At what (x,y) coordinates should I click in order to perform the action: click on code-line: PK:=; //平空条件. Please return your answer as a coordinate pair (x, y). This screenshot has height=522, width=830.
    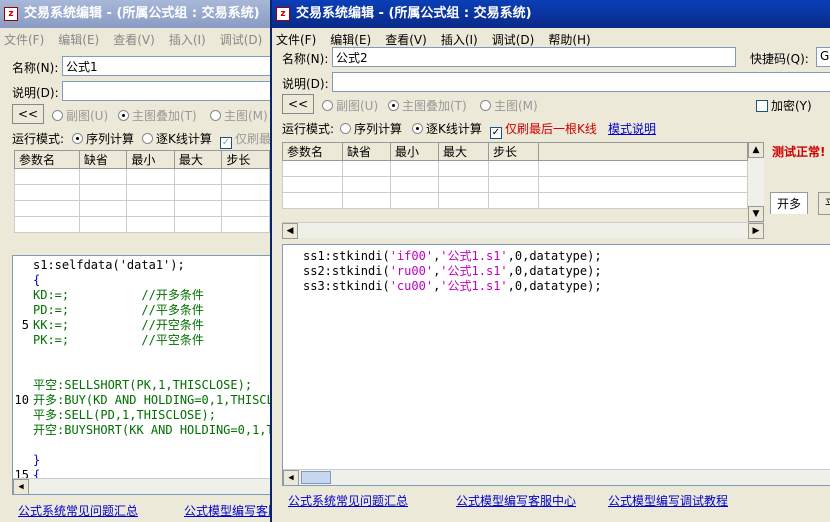
    Looking at the image, I should click on (118, 340).